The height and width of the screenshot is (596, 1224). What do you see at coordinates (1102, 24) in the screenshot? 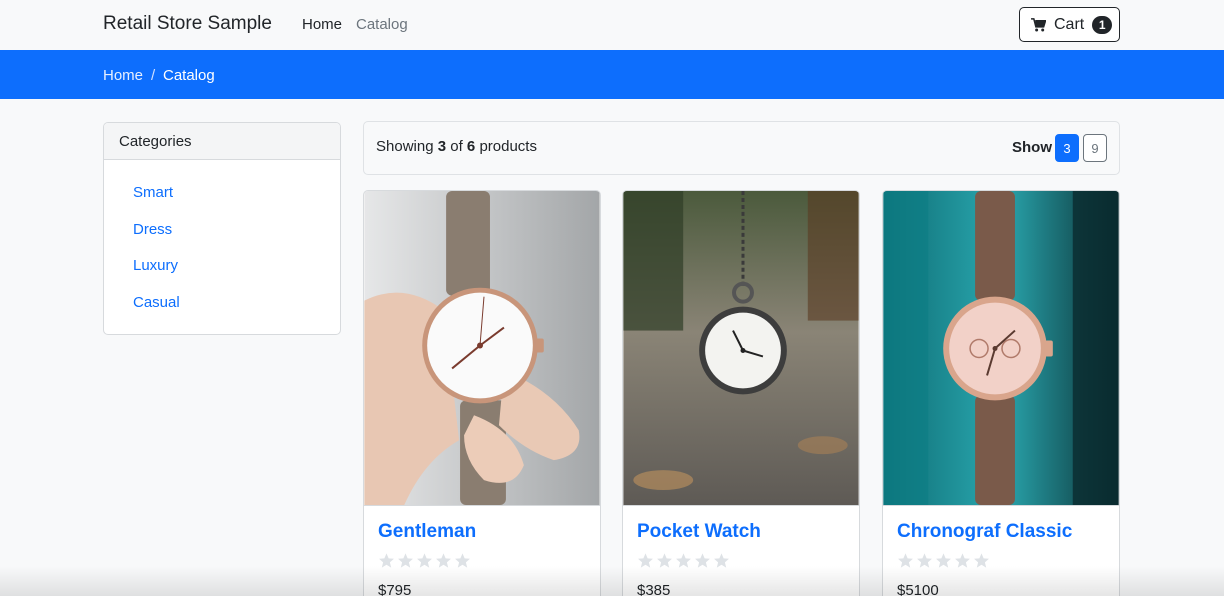
I see `cart-count-badge: 1` at bounding box center [1102, 24].